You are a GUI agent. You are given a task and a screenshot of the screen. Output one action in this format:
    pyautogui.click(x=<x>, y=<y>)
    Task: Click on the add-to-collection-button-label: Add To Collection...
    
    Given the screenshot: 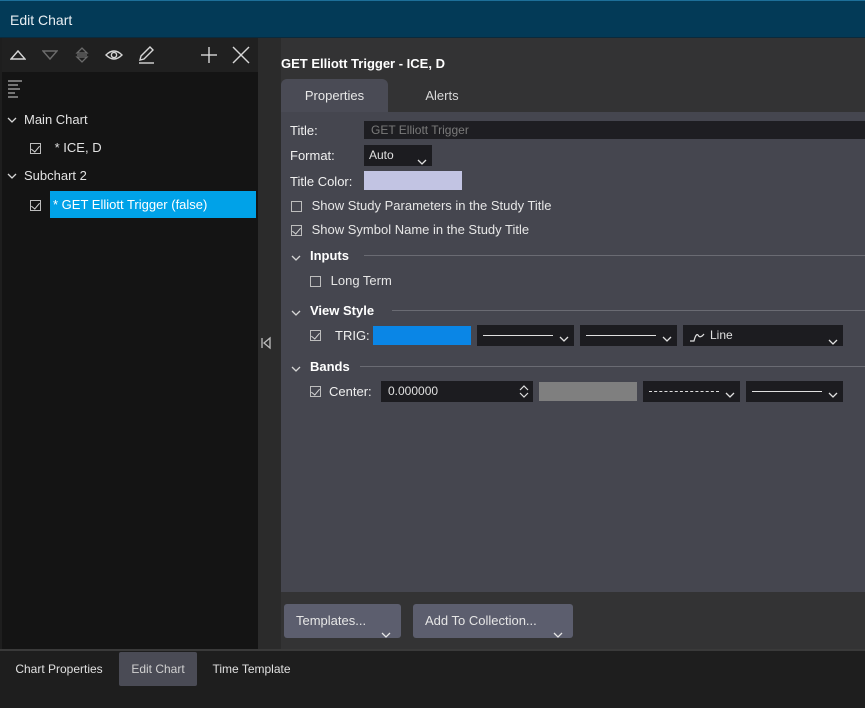 What is the action you would take?
    pyautogui.click(x=481, y=620)
    